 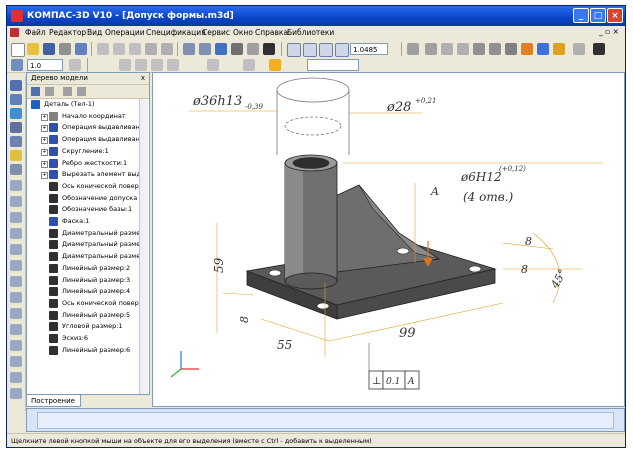 I want to click on move-icon, so click(x=431, y=49).